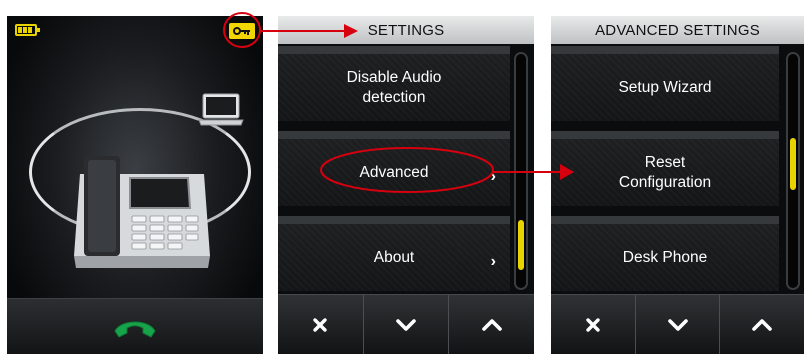 Image resolution: width=804 pixels, height=354 pixels. I want to click on menu-item-label: Disable Audio detection, so click(394, 87).